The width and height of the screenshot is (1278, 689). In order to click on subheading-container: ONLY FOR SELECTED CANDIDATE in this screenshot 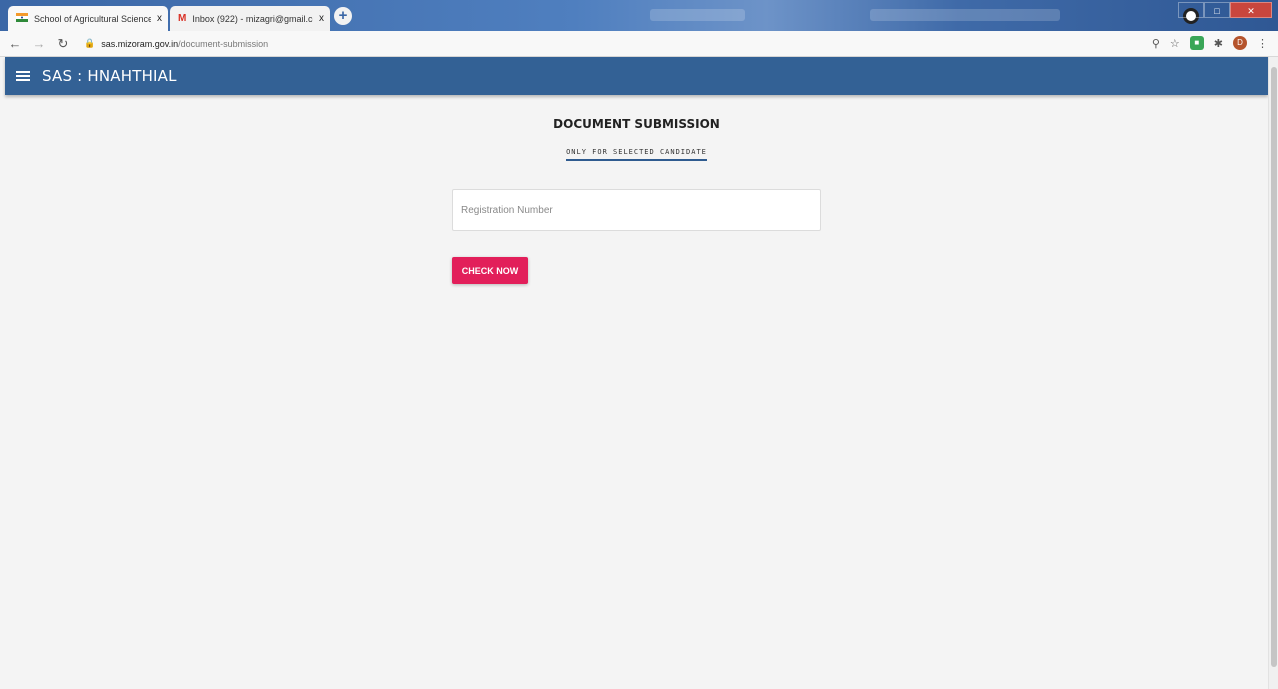, I will do `click(636, 151)`.